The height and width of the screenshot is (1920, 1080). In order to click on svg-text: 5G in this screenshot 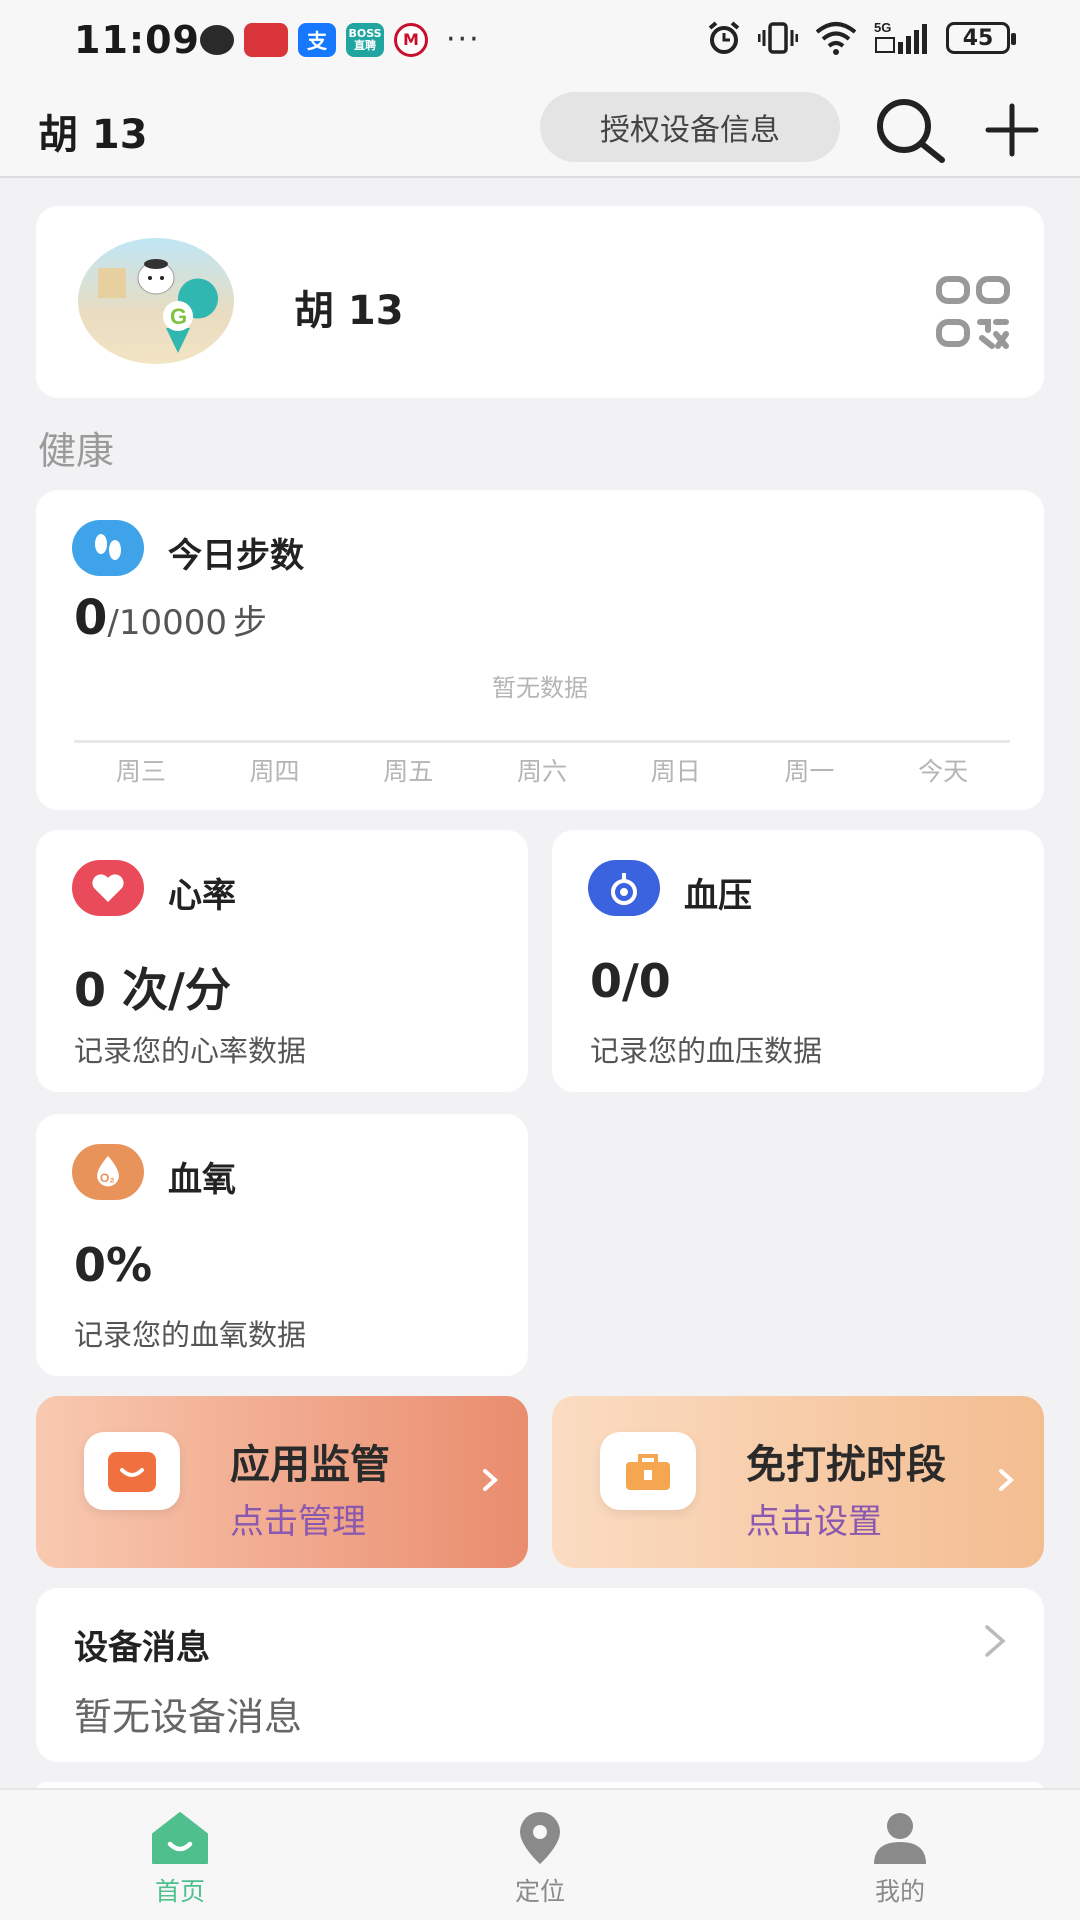, I will do `click(882, 27)`.